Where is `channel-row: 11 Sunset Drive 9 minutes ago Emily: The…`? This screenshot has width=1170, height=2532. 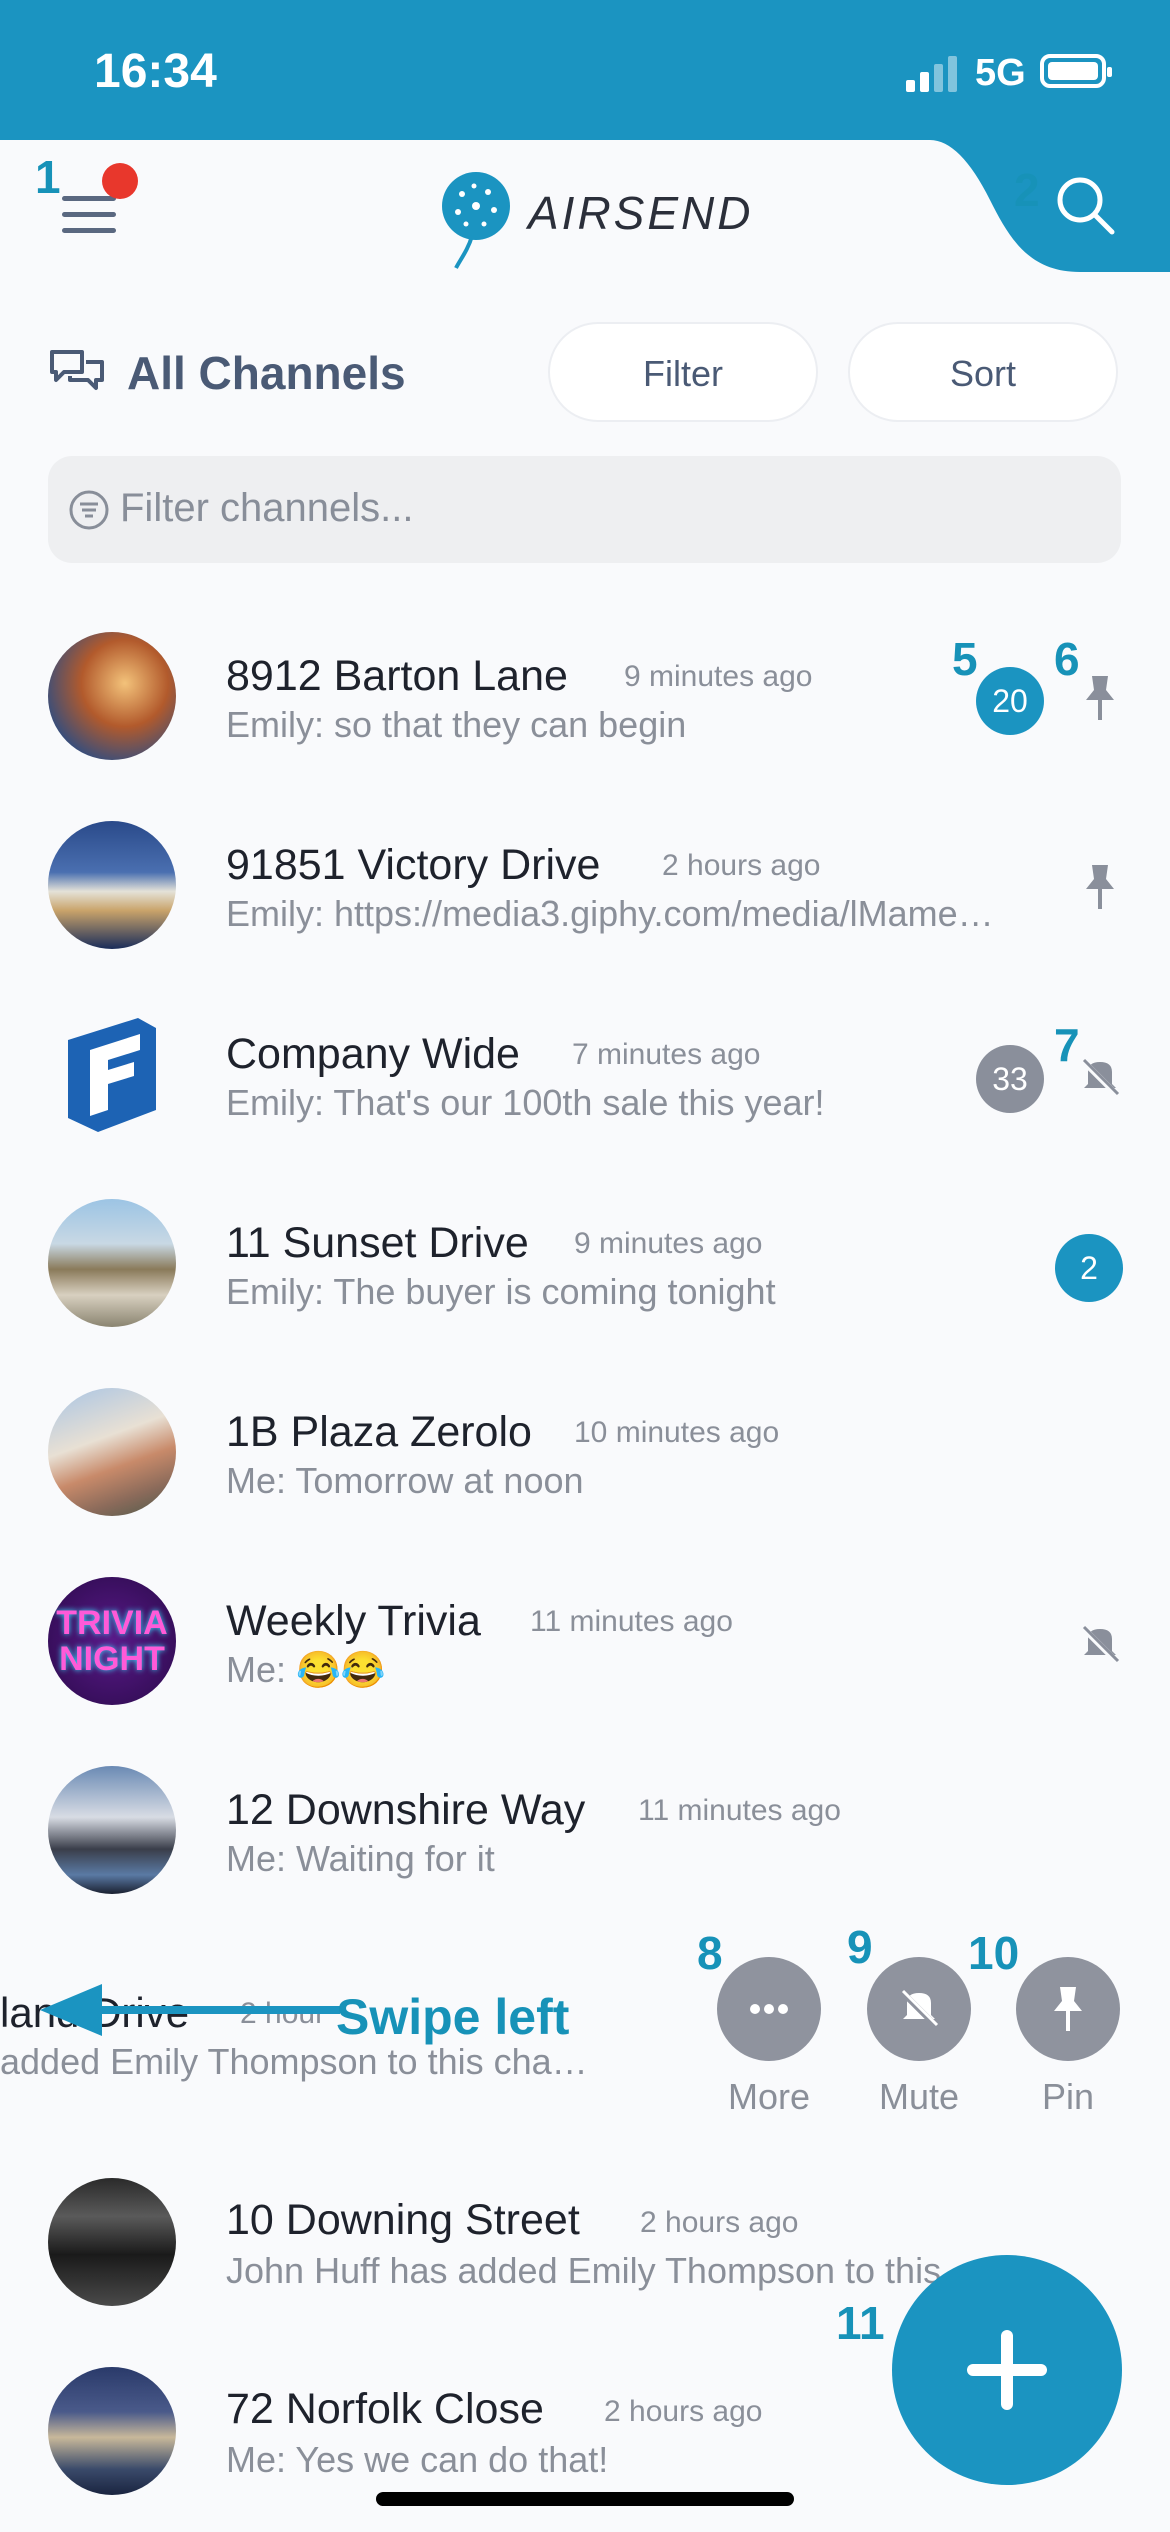 channel-row: 11 Sunset Drive 9 minutes ago Emily: The… is located at coordinates (585, 1271).